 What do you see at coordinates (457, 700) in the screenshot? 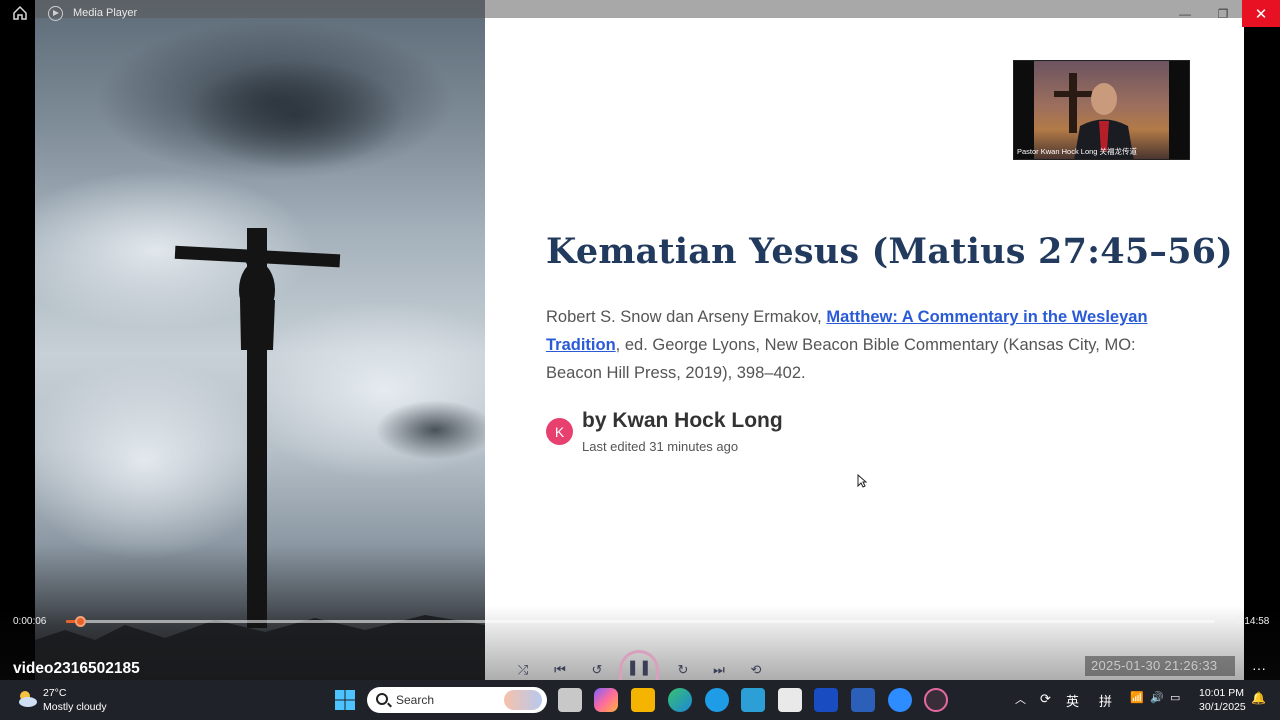
I see `search-input: Search` at bounding box center [457, 700].